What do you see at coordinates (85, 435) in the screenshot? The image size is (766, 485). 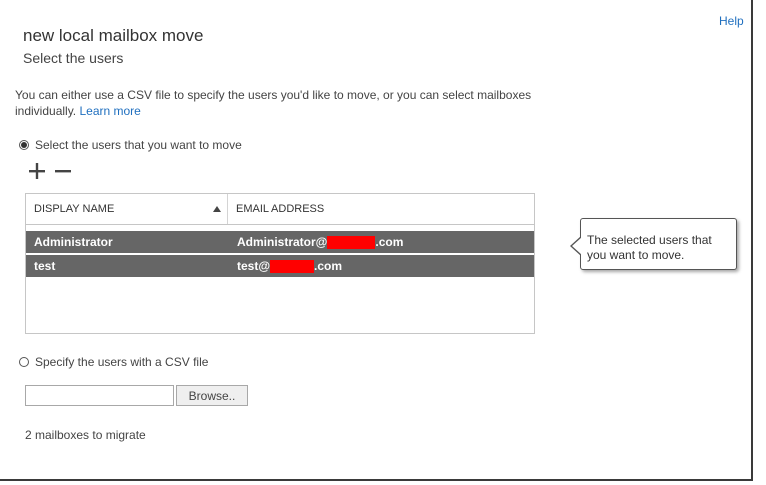 I see `mailbox-count: 2 mailboxes to migrate` at bounding box center [85, 435].